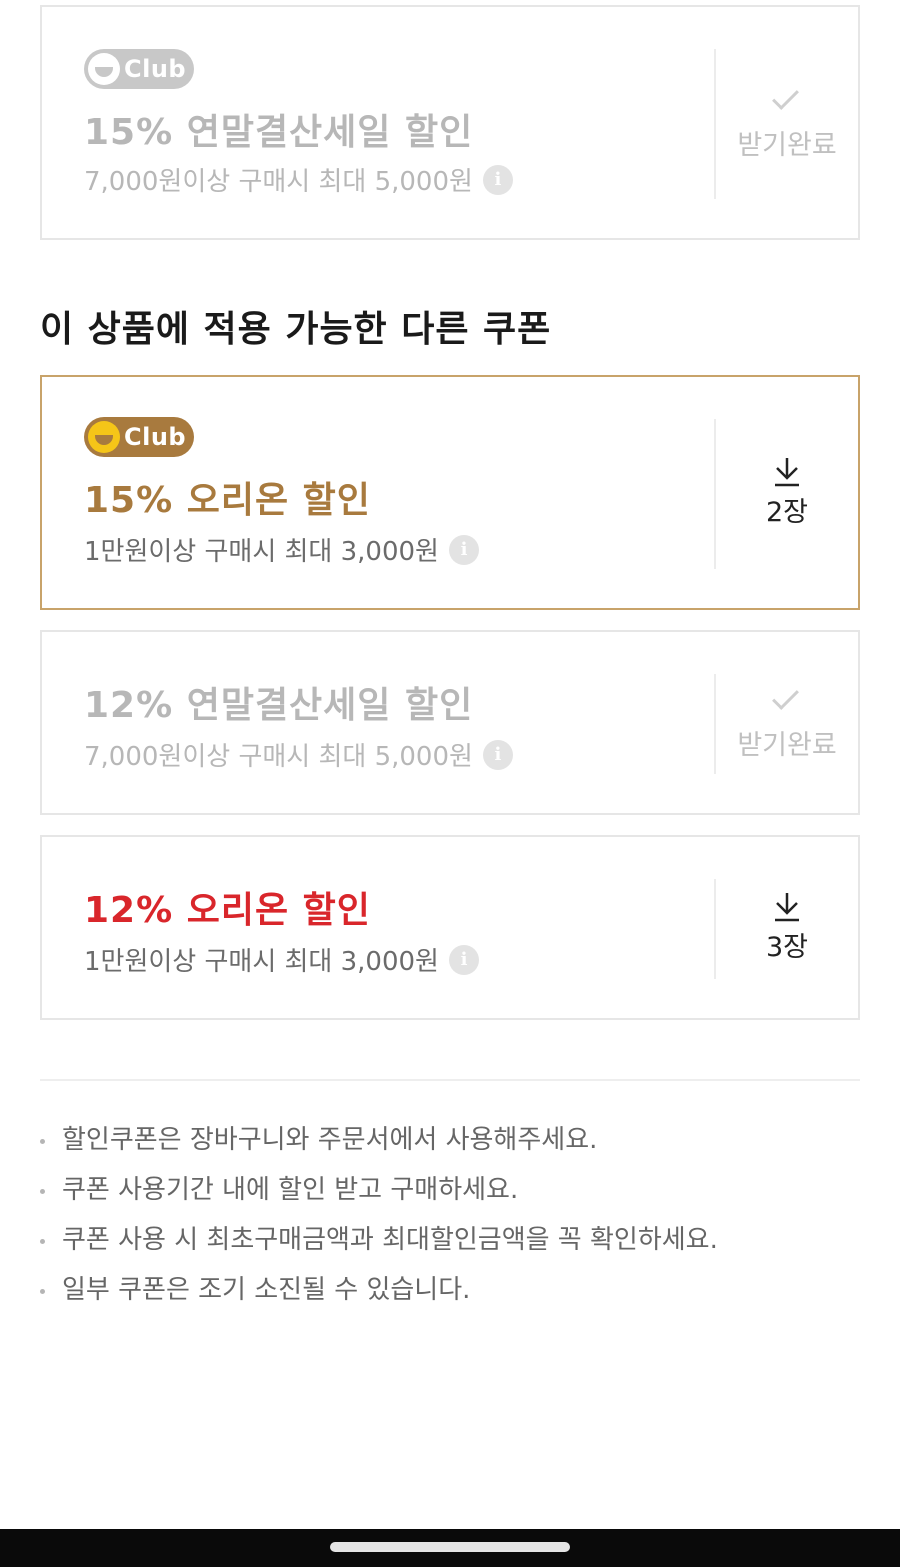  Describe the element at coordinates (787, 947) in the screenshot. I see `download-count: 3장` at that location.